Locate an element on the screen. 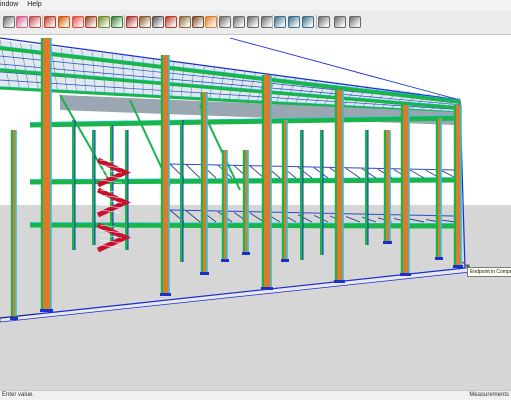 The image size is (511, 400). monochrome-style-icon is located at coordinates (340, 22).